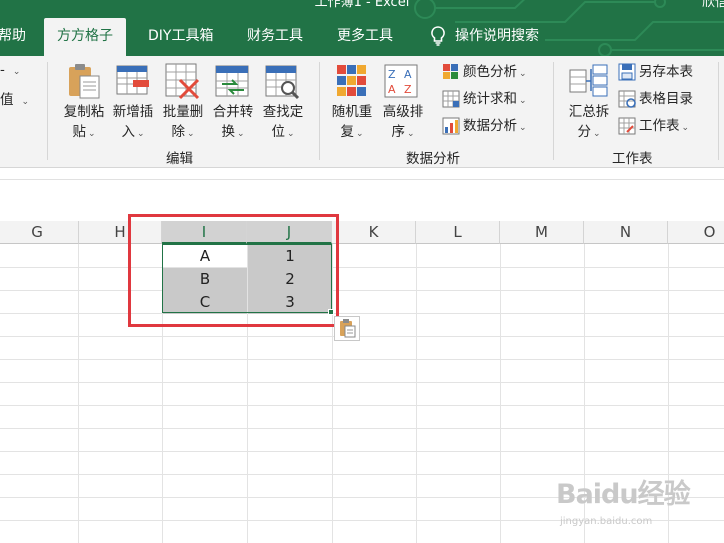  I want to click on advanced-sort-icon: ZA AZ, so click(401, 81).